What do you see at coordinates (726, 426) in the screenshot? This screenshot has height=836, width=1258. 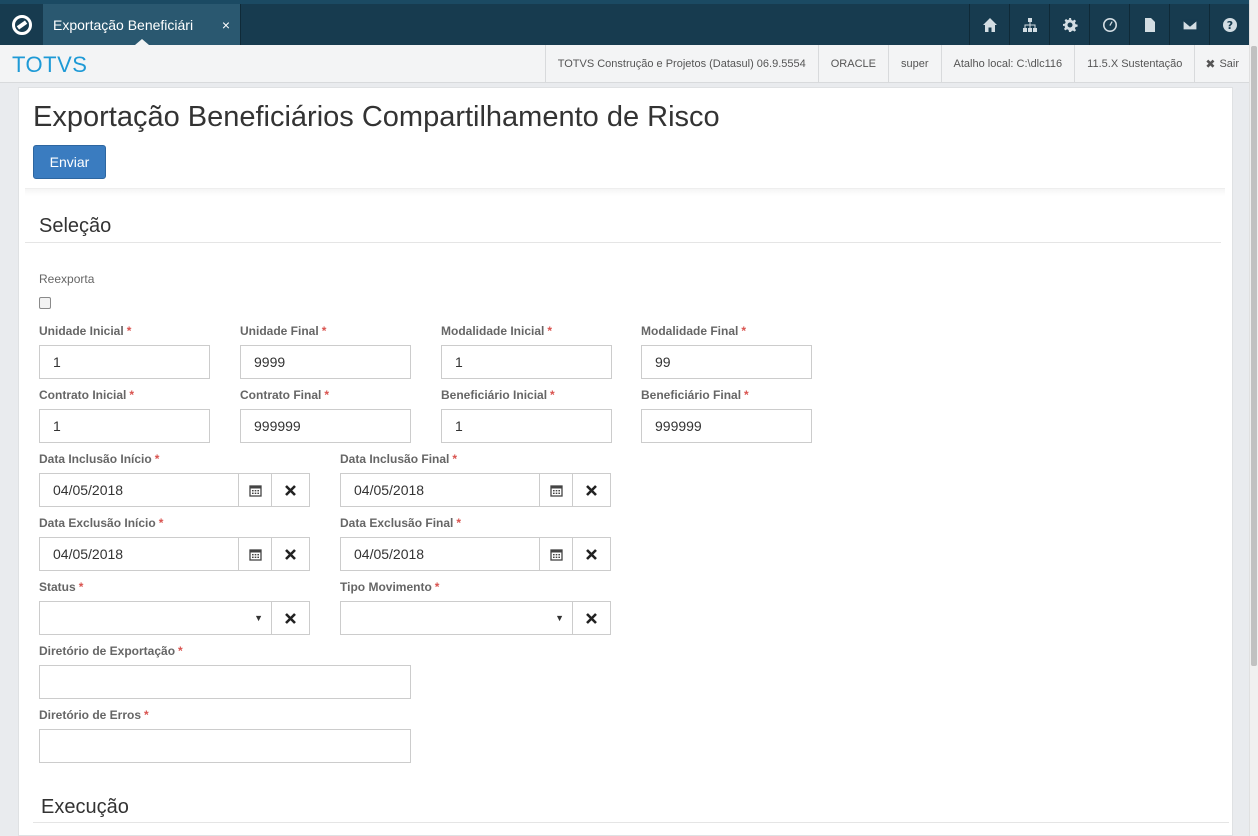 I see `beneficiario-final-input: 999999` at bounding box center [726, 426].